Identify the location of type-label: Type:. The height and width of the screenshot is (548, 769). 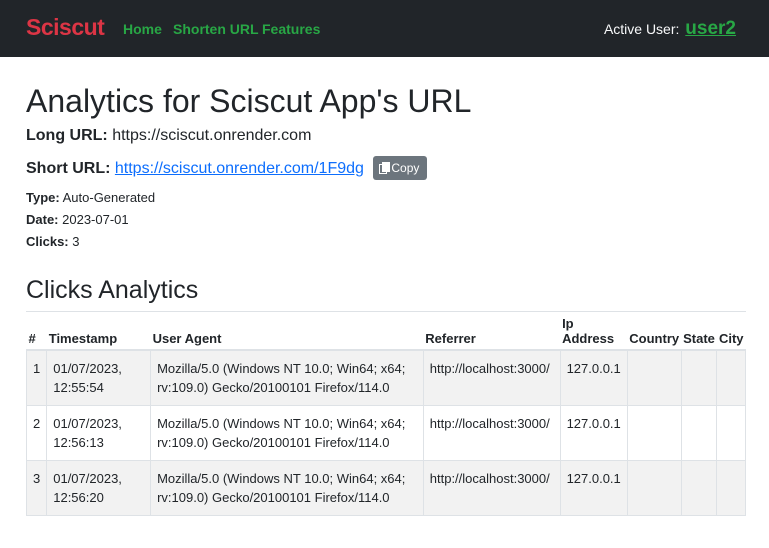
(43, 197).